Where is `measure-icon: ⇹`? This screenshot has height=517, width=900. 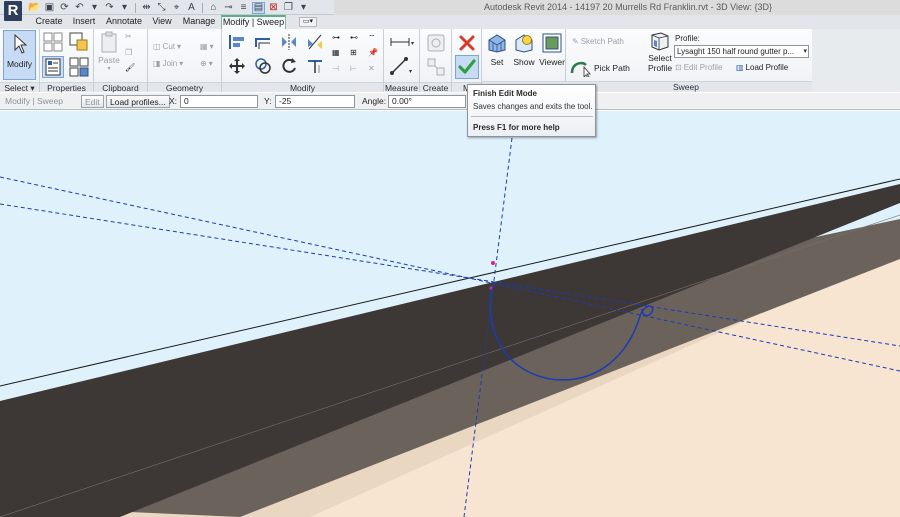 measure-icon: ⇹ is located at coordinates (146, 8).